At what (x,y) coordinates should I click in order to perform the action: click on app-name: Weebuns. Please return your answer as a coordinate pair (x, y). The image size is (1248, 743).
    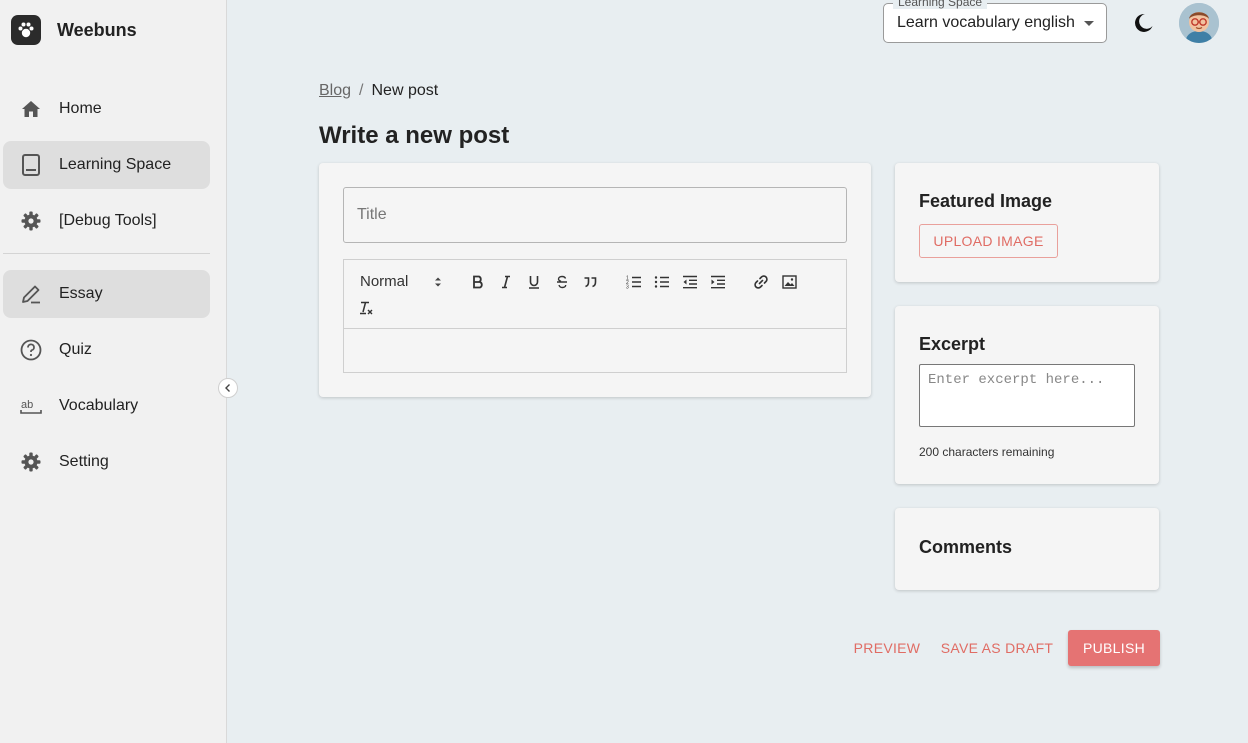
    Looking at the image, I should click on (97, 29).